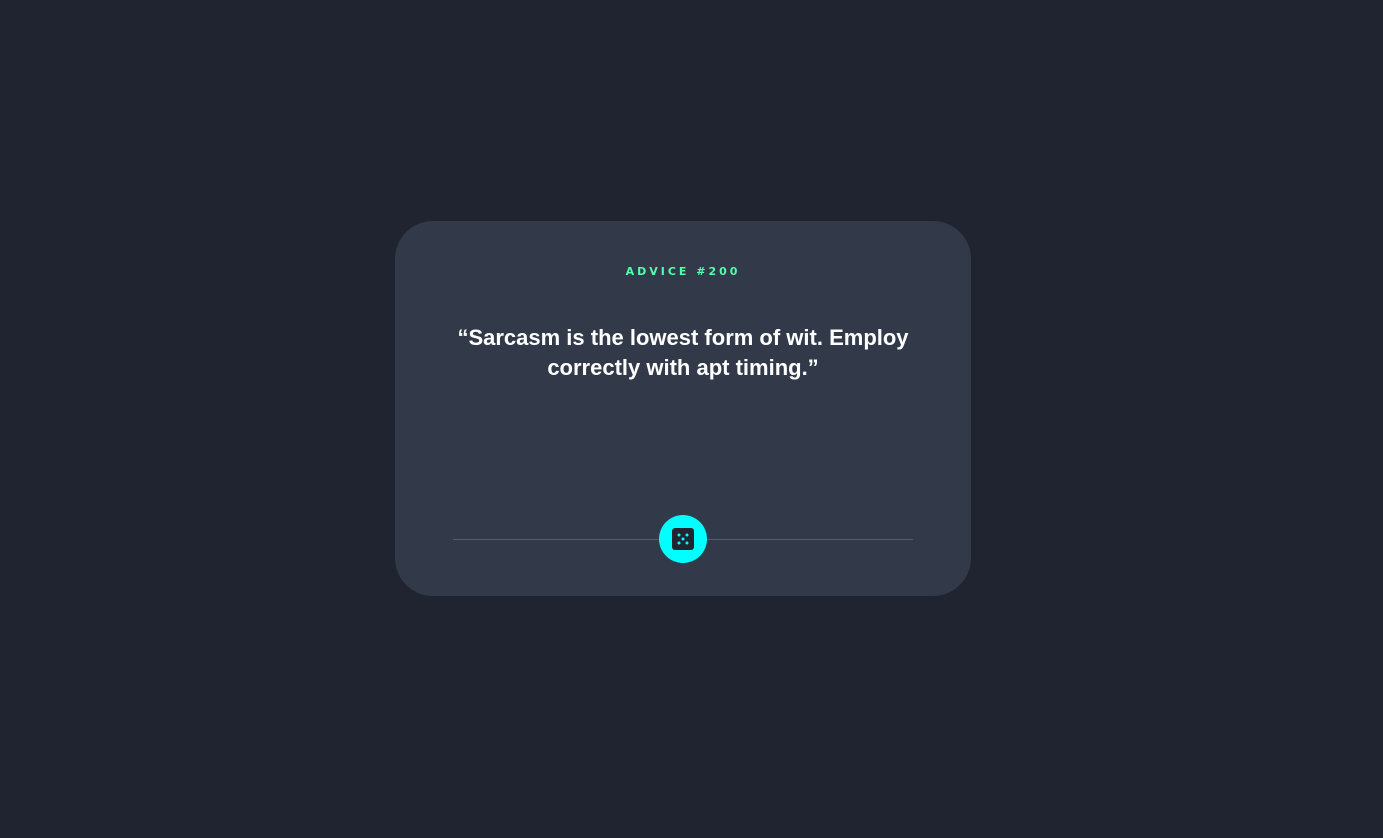 The width and height of the screenshot is (1383, 838). I want to click on advice-number: ADVICE #200, so click(683, 271).